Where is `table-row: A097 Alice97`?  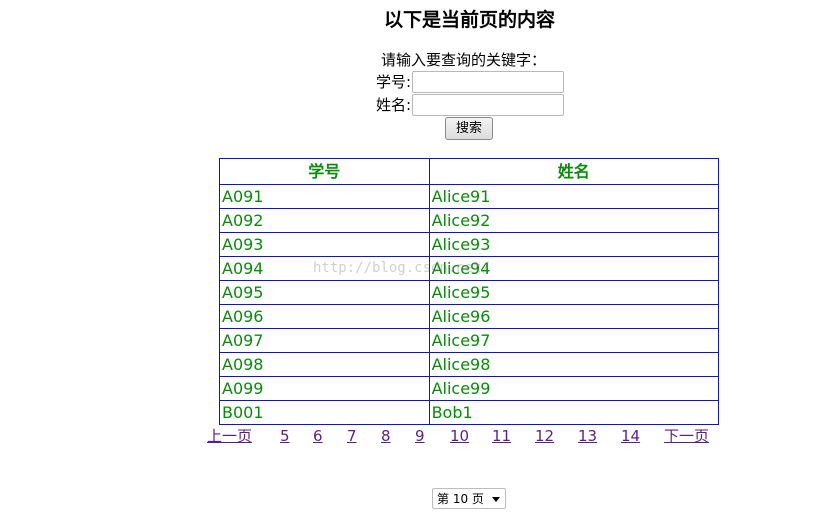
table-row: A097 Alice97 is located at coordinates (469, 340).